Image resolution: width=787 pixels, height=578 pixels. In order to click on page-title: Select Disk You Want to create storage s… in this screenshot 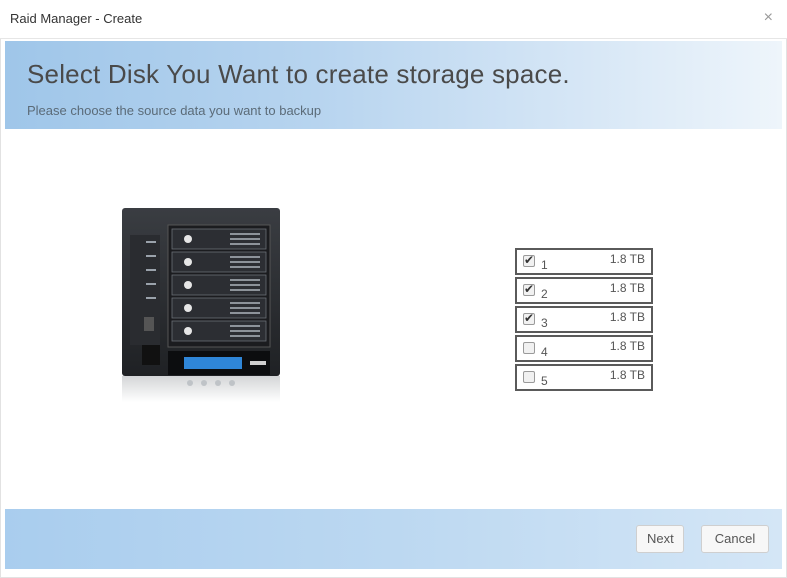, I will do `click(298, 74)`.